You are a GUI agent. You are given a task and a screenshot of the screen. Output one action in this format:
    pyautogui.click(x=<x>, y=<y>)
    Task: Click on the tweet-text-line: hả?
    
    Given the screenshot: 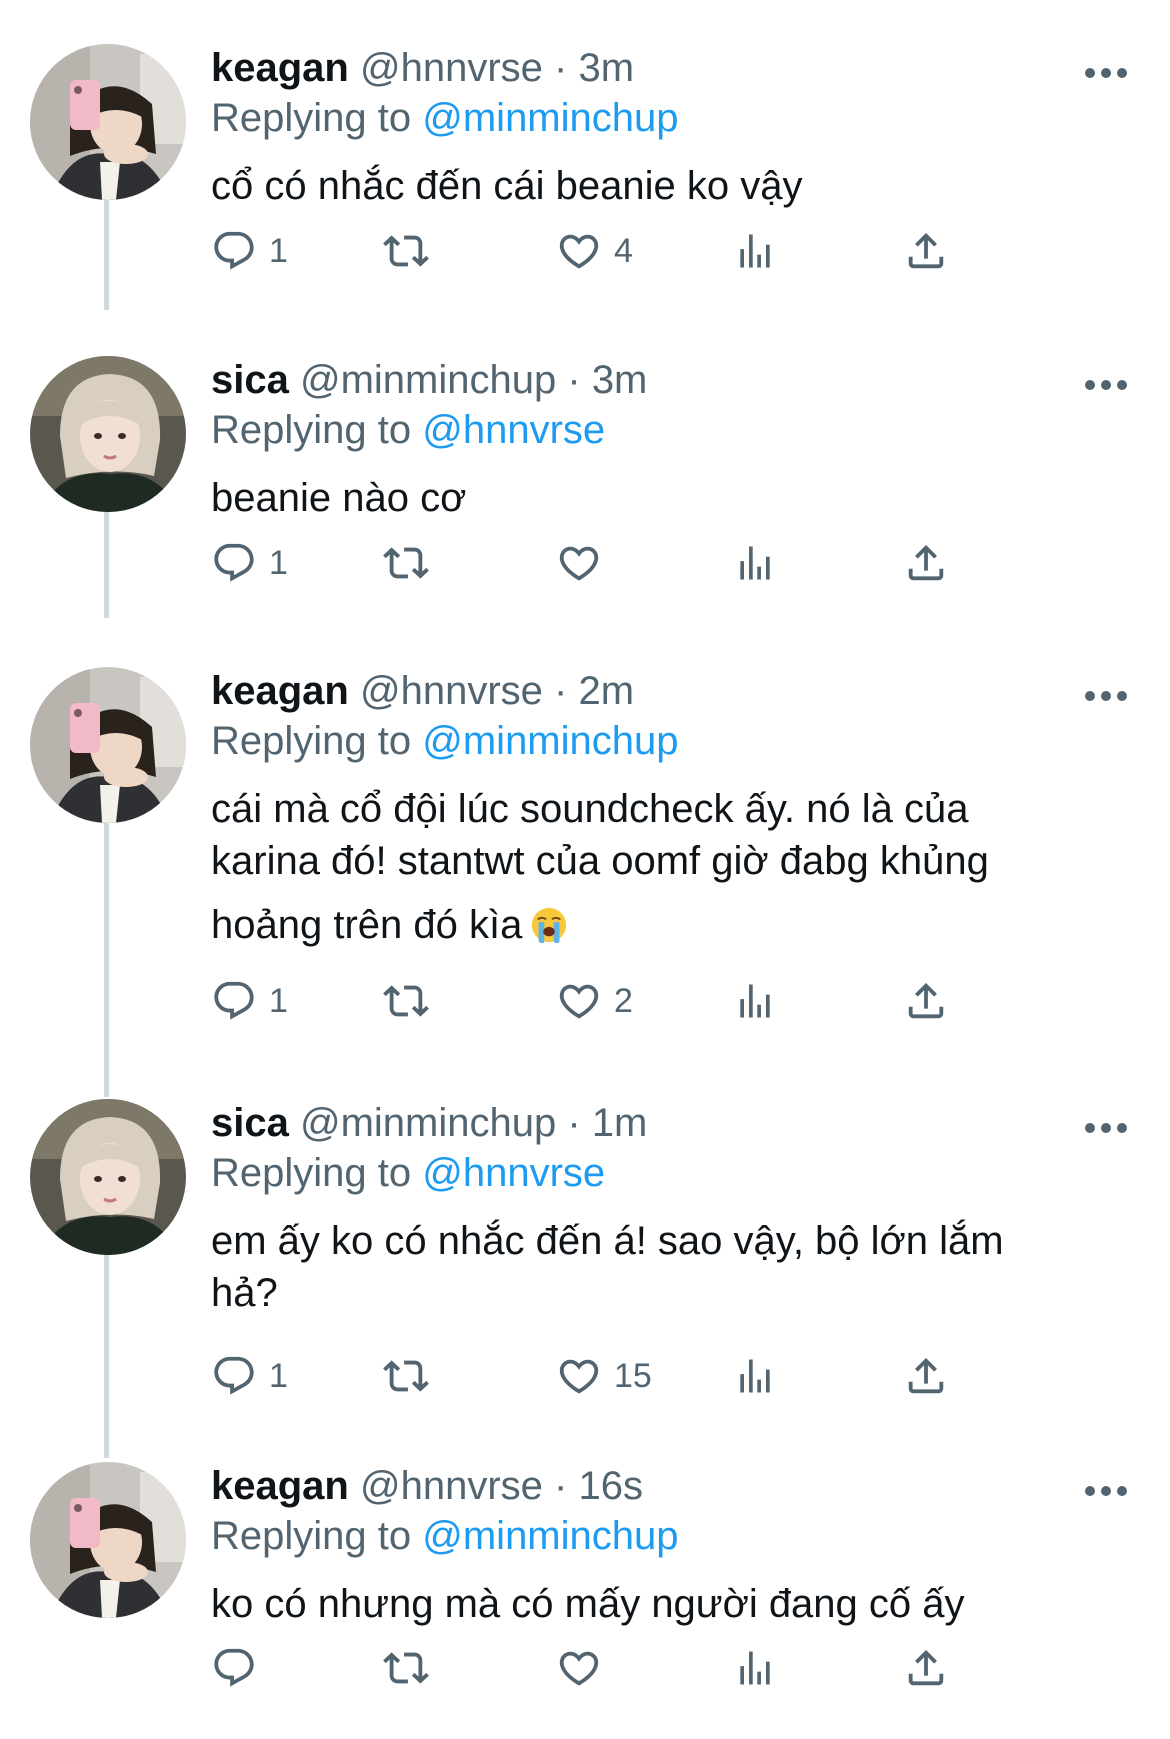 What is the action you would take?
    pyautogui.click(x=244, y=1293)
    